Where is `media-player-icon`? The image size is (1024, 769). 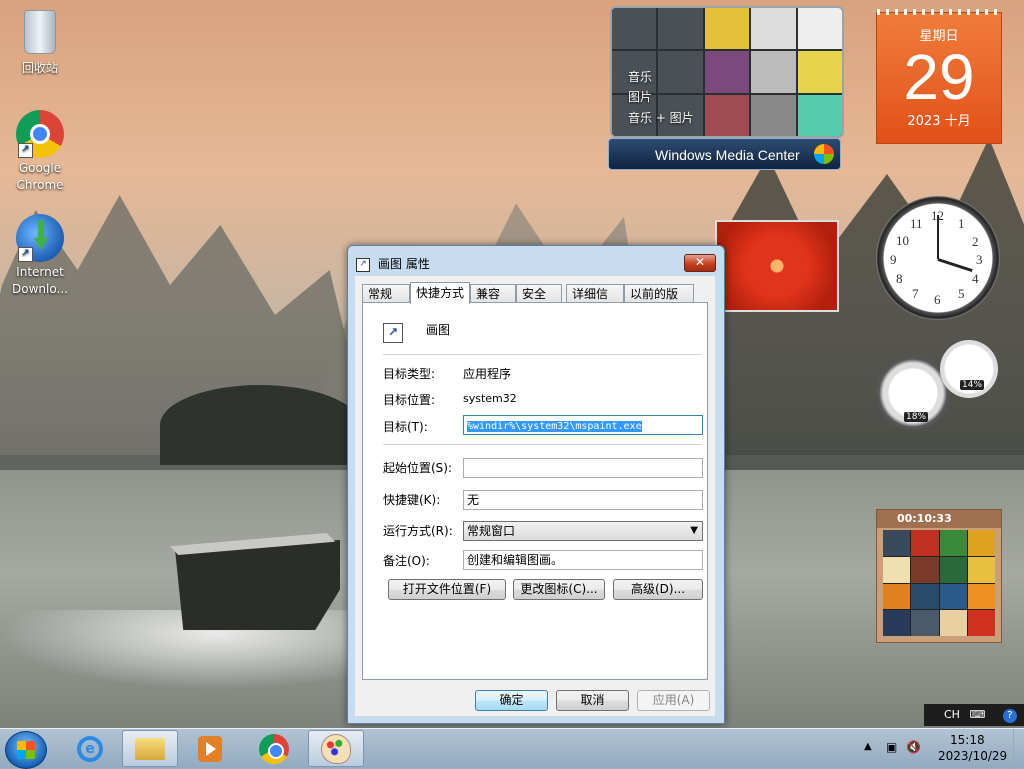
media-player-icon is located at coordinates (210, 748).